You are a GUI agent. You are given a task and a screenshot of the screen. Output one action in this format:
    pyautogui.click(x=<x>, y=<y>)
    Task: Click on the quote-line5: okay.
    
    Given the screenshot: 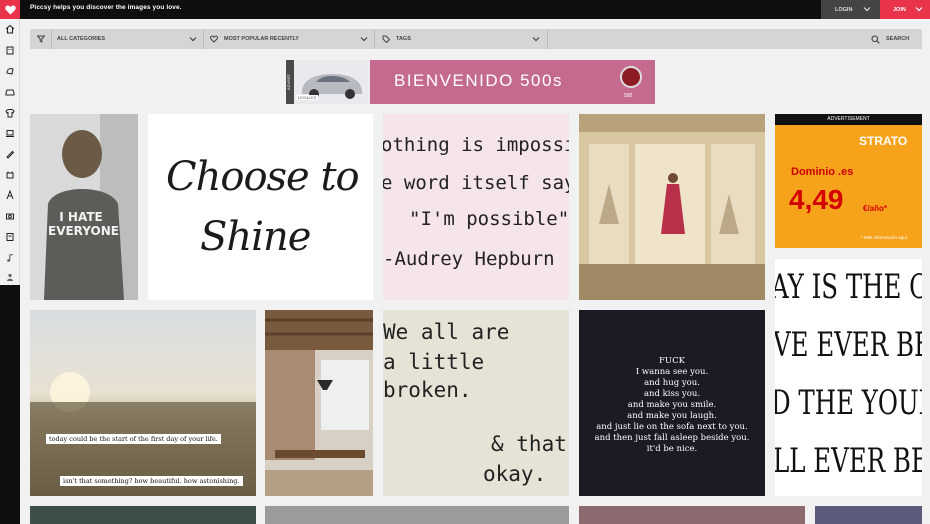 What is the action you would take?
    pyautogui.click(x=515, y=474)
    